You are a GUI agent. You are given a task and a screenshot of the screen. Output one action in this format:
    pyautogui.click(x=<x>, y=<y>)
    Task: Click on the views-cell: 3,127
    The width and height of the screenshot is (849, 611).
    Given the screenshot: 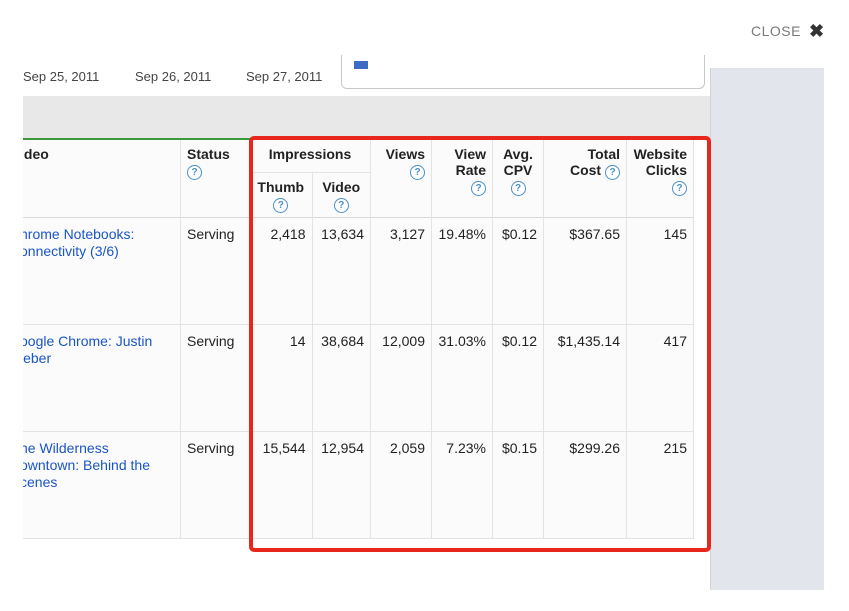 What is the action you would take?
    pyautogui.click(x=401, y=271)
    